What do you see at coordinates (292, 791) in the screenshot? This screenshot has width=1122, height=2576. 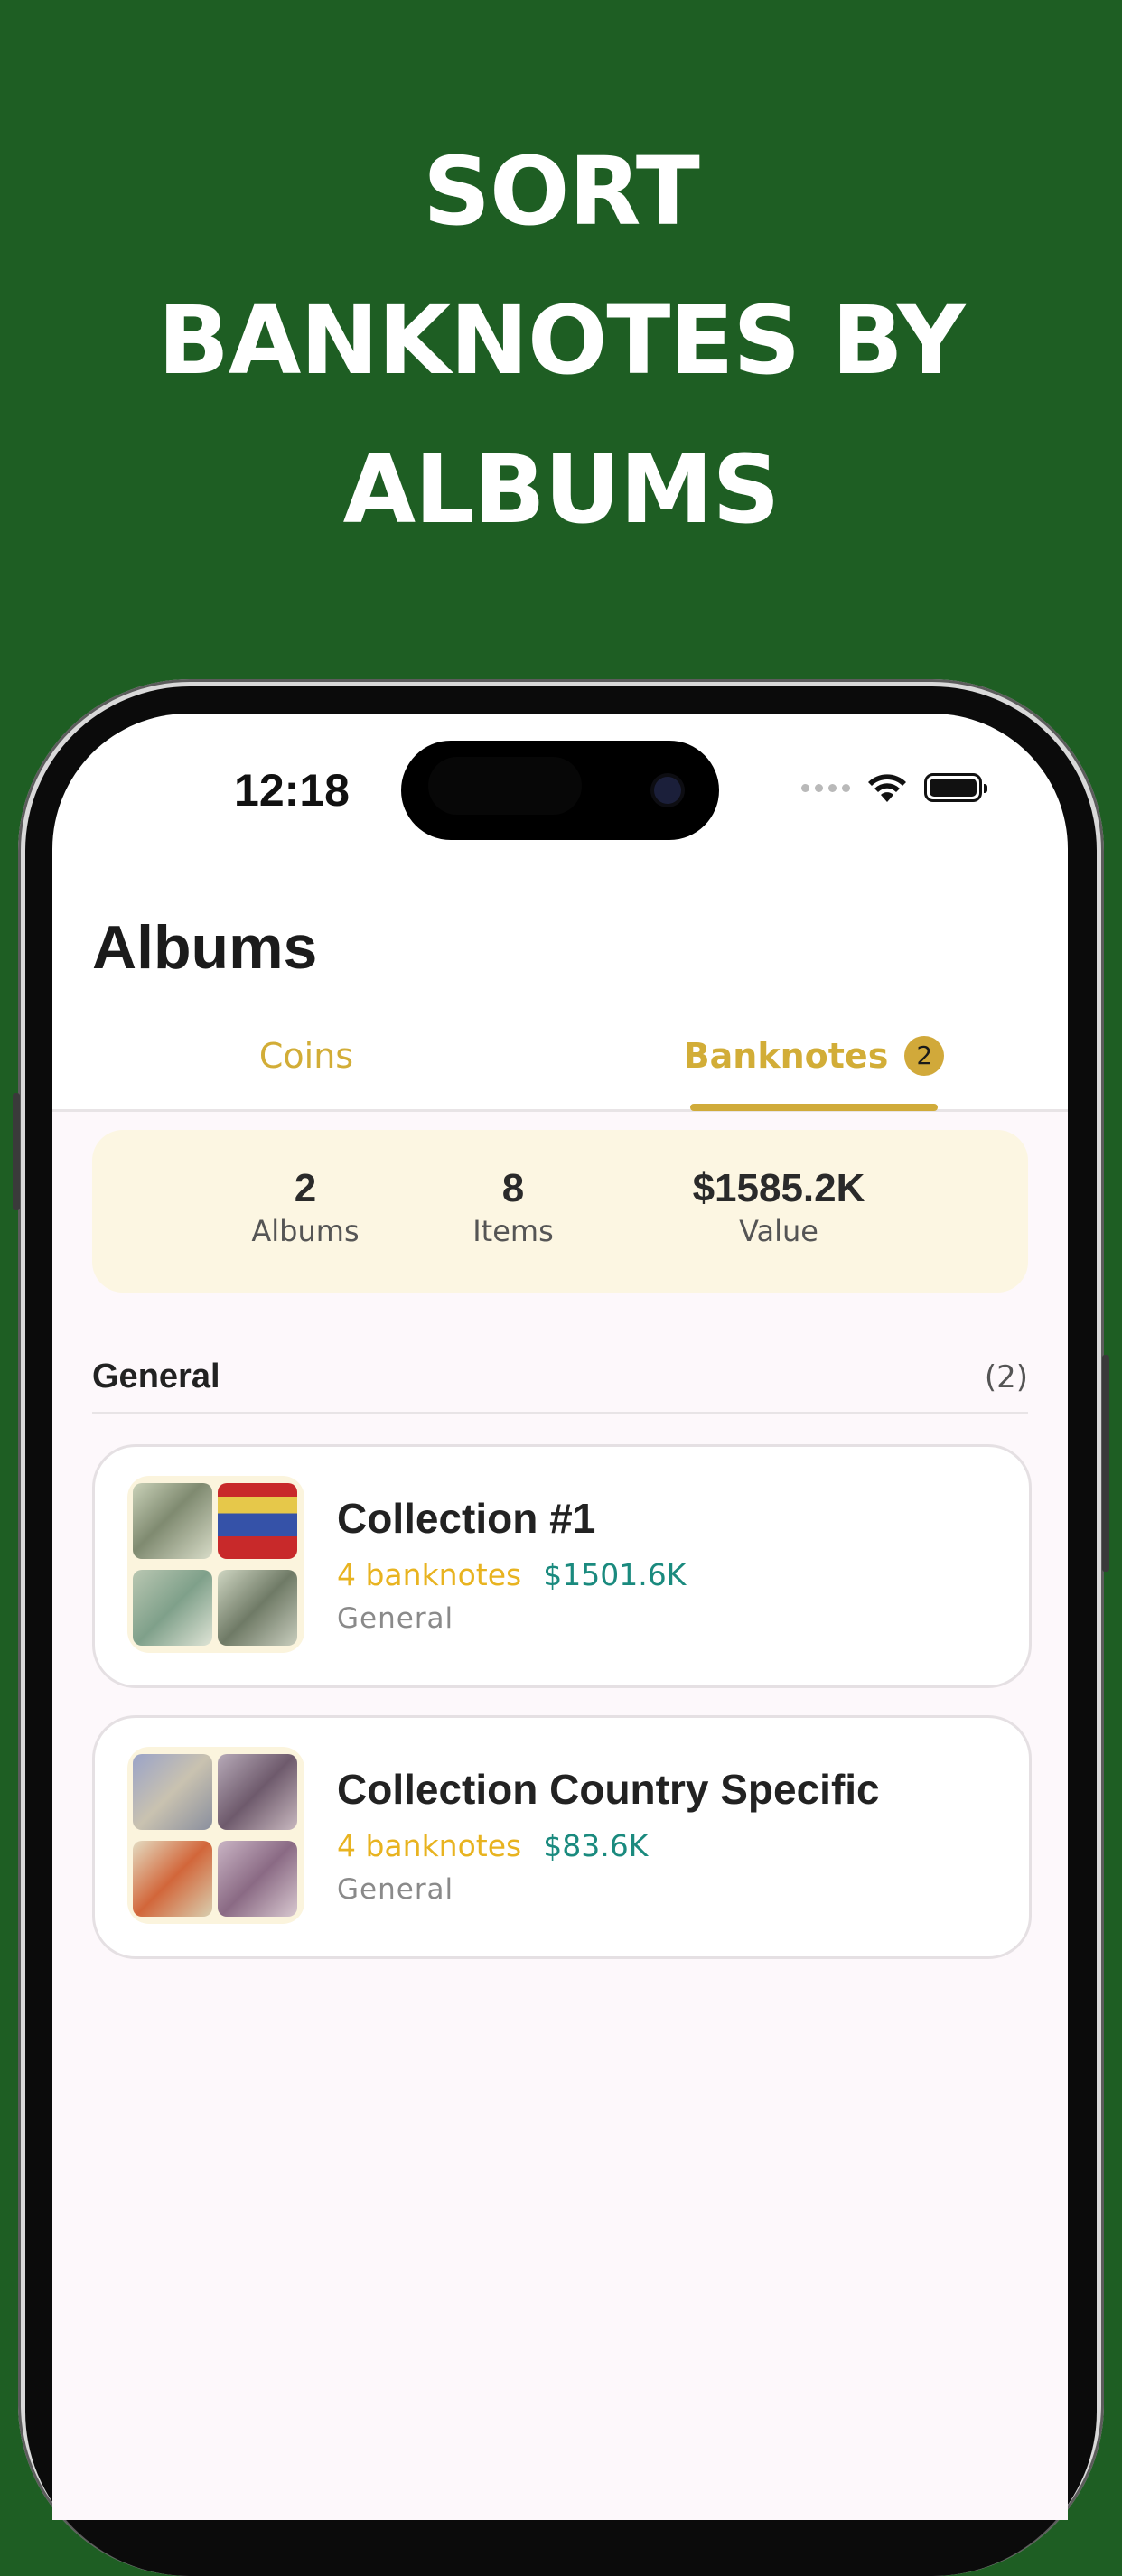 I see `status-time: 12:18` at bounding box center [292, 791].